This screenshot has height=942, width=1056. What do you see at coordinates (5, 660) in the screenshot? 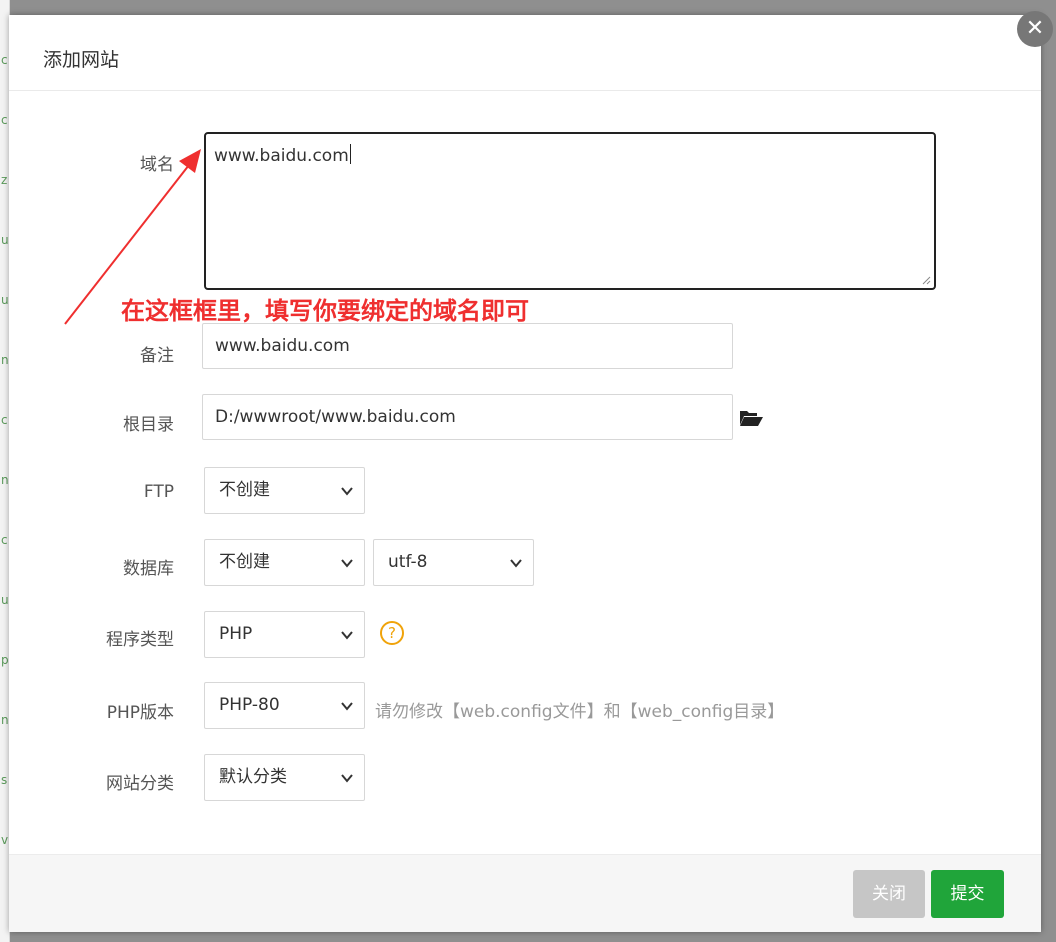
I see `background-char: p` at bounding box center [5, 660].